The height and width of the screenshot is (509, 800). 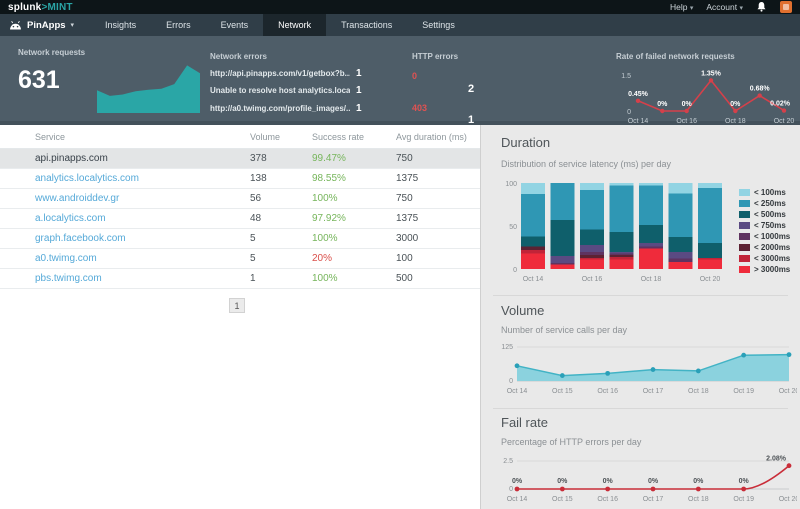 I want to click on legend-item: < 500ms, so click(x=764, y=214).